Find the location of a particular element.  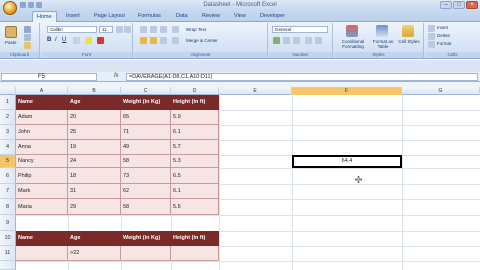

tab-formulas: Formulas is located at coordinates (149, 16).